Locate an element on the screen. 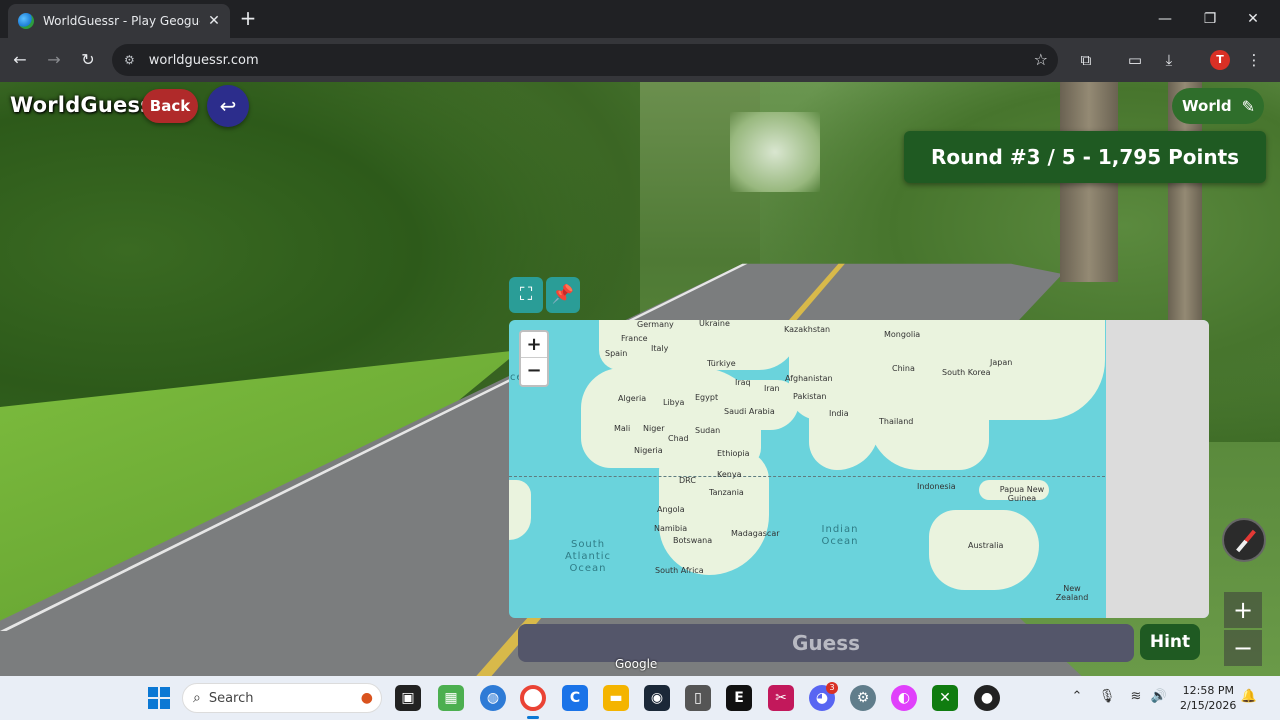 The image size is (1280, 720). country-label: Afghanistan is located at coordinates (809, 378).